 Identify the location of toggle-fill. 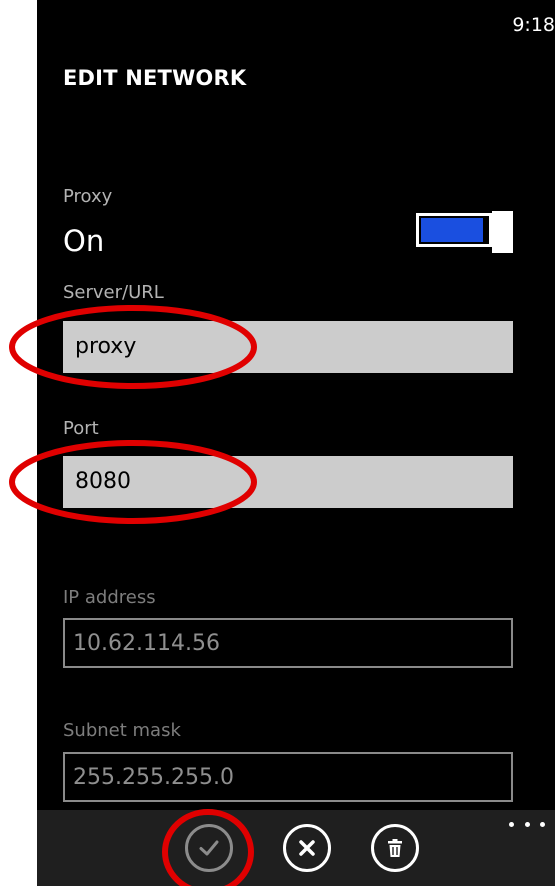
(452, 230).